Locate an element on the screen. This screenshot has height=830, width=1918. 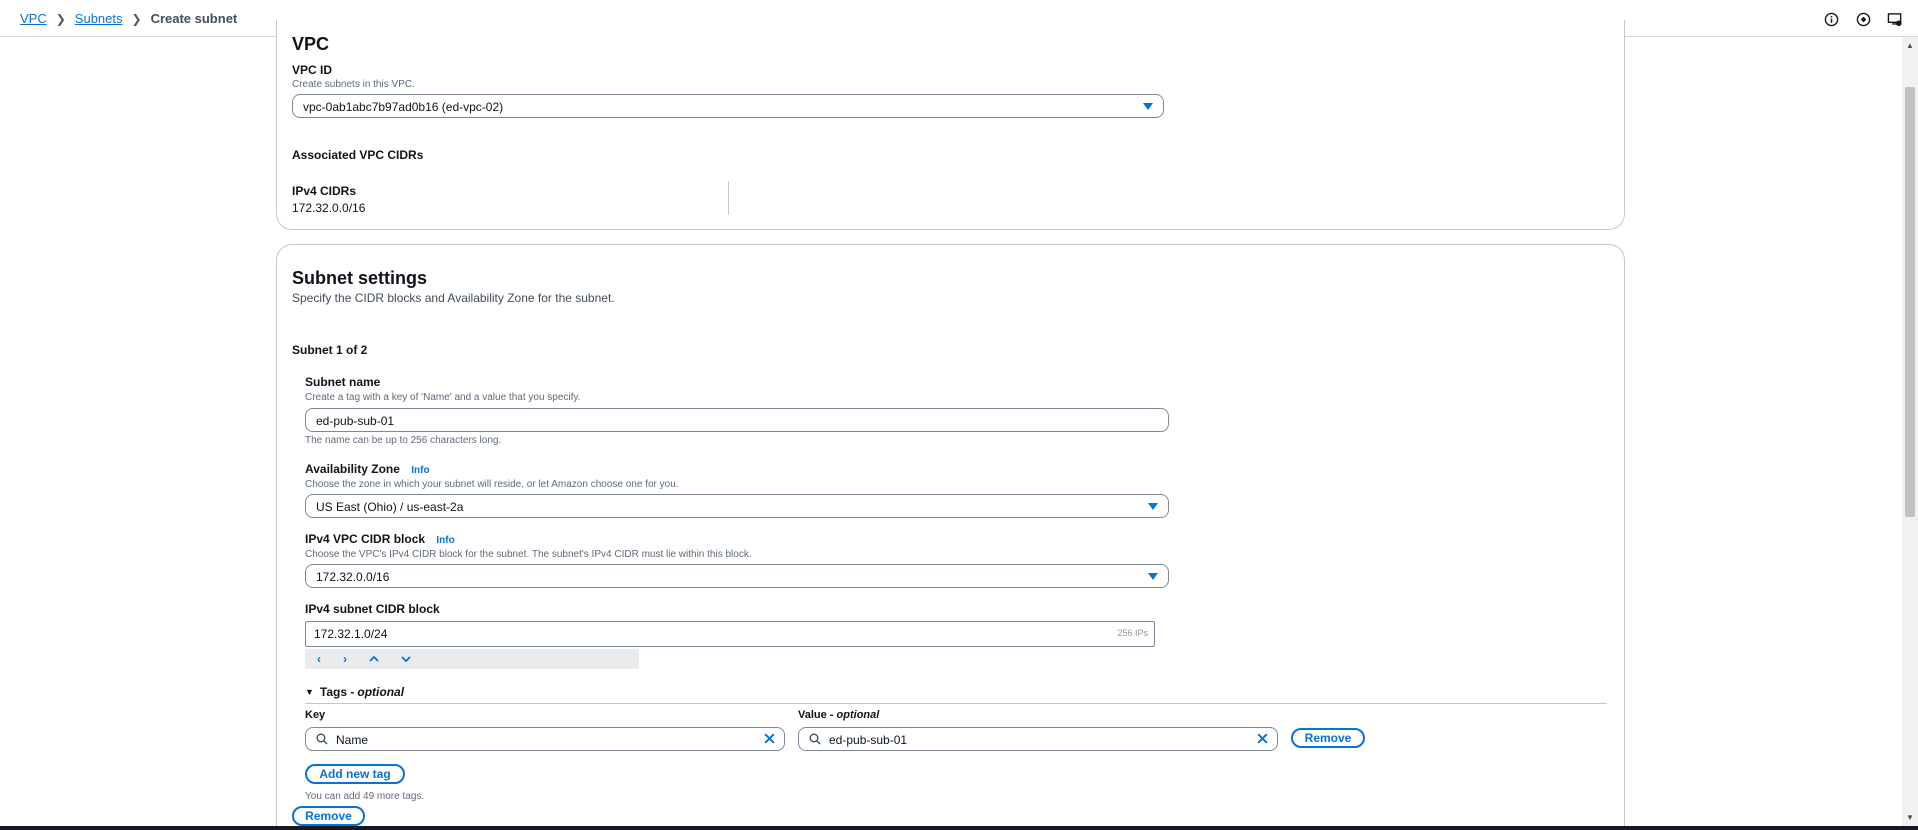
chevron-down-icon is located at coordinates (406, 659).